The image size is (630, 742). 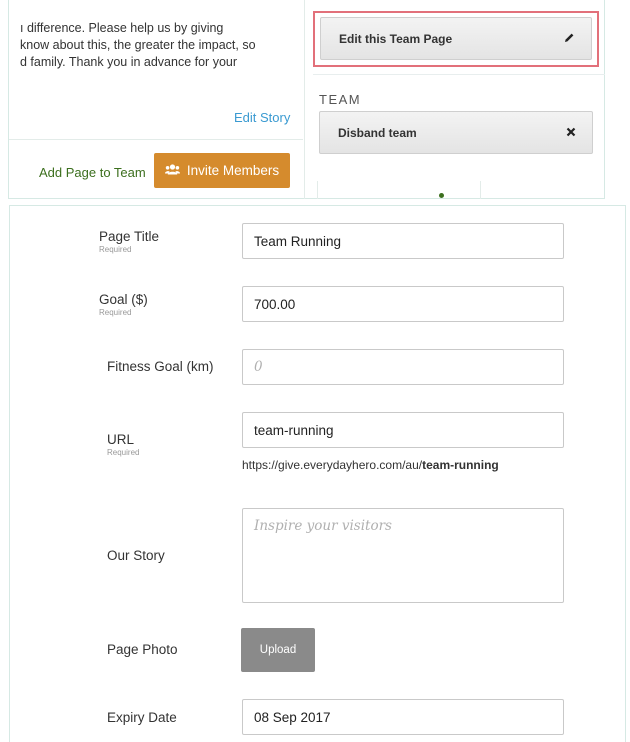 What do you see at coordinates (160, 366) in the screenshot?
I see `fitness-goal-label: Fitness Goal (km)` at bounding box center [160, 366].